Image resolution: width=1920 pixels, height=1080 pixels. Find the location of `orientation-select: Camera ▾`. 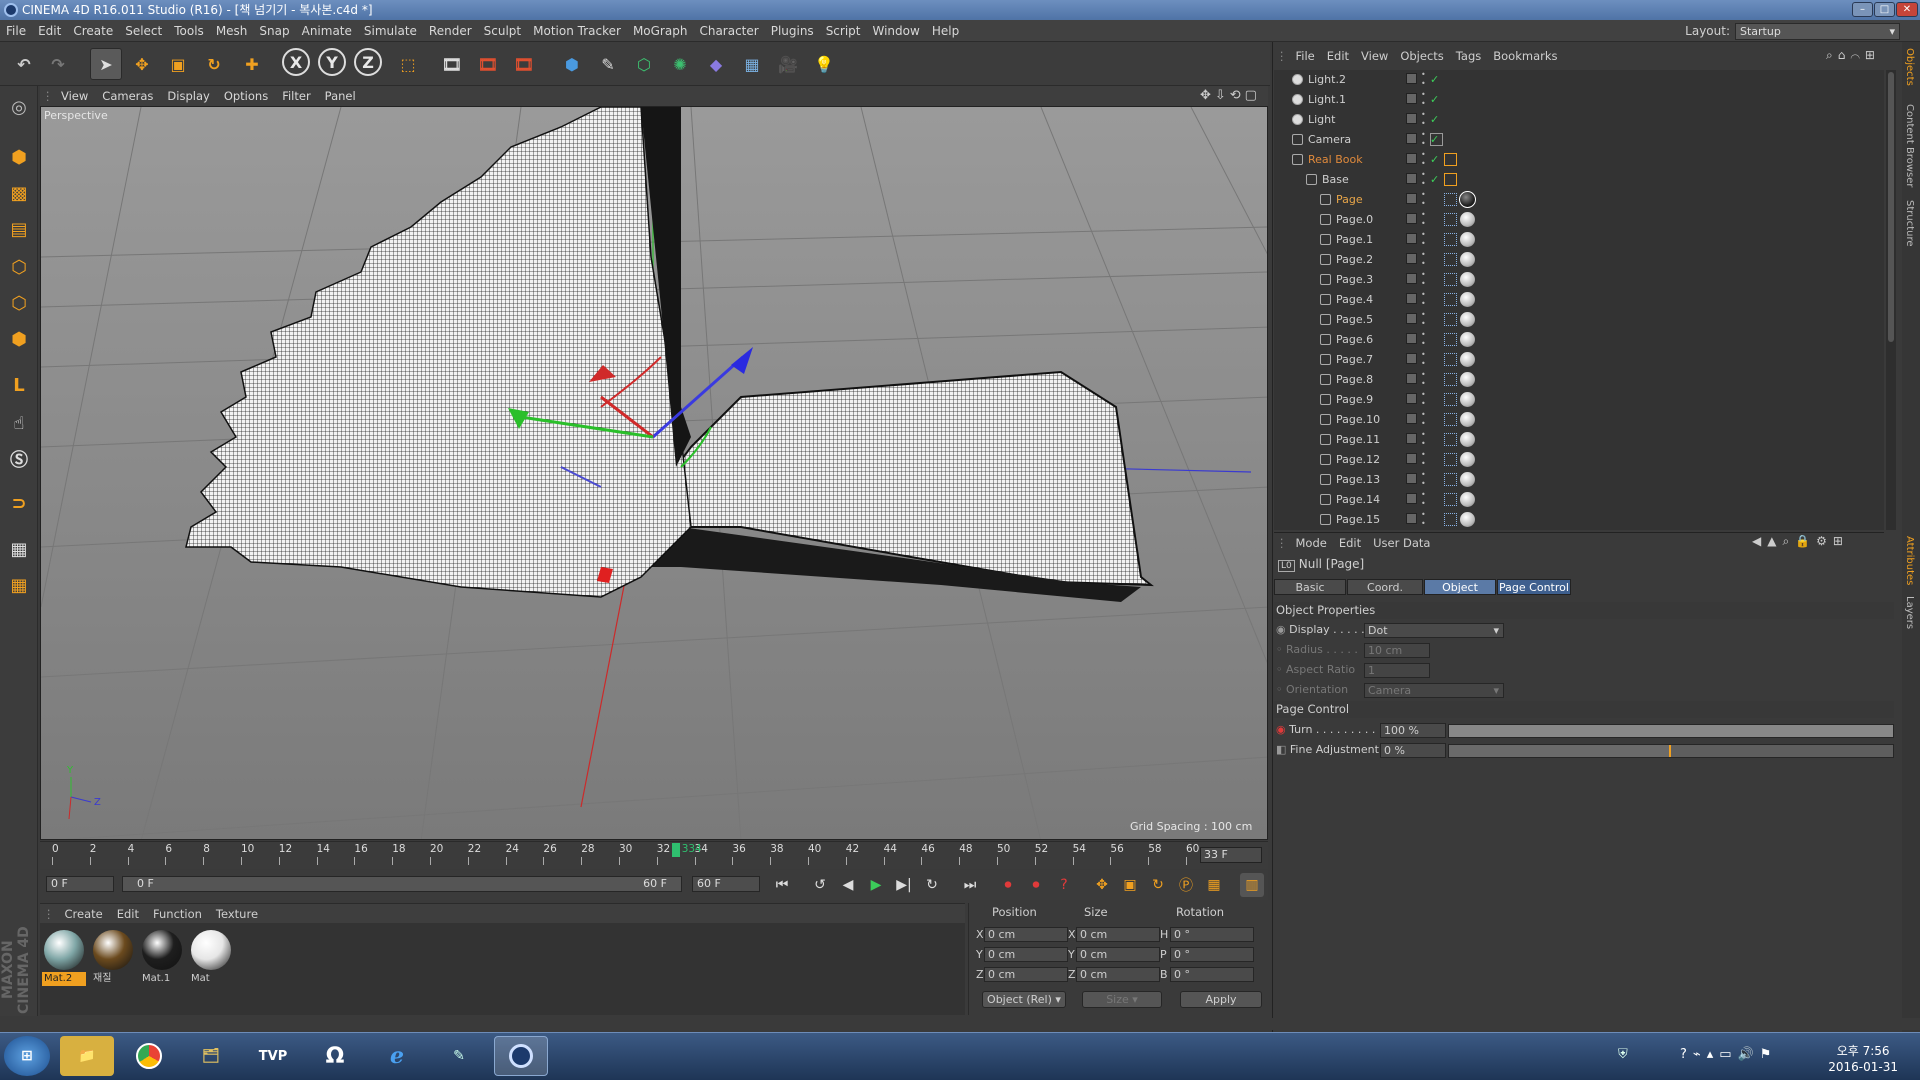

orientation-select: Camera ▾ is located at coordinates (1434, 690).